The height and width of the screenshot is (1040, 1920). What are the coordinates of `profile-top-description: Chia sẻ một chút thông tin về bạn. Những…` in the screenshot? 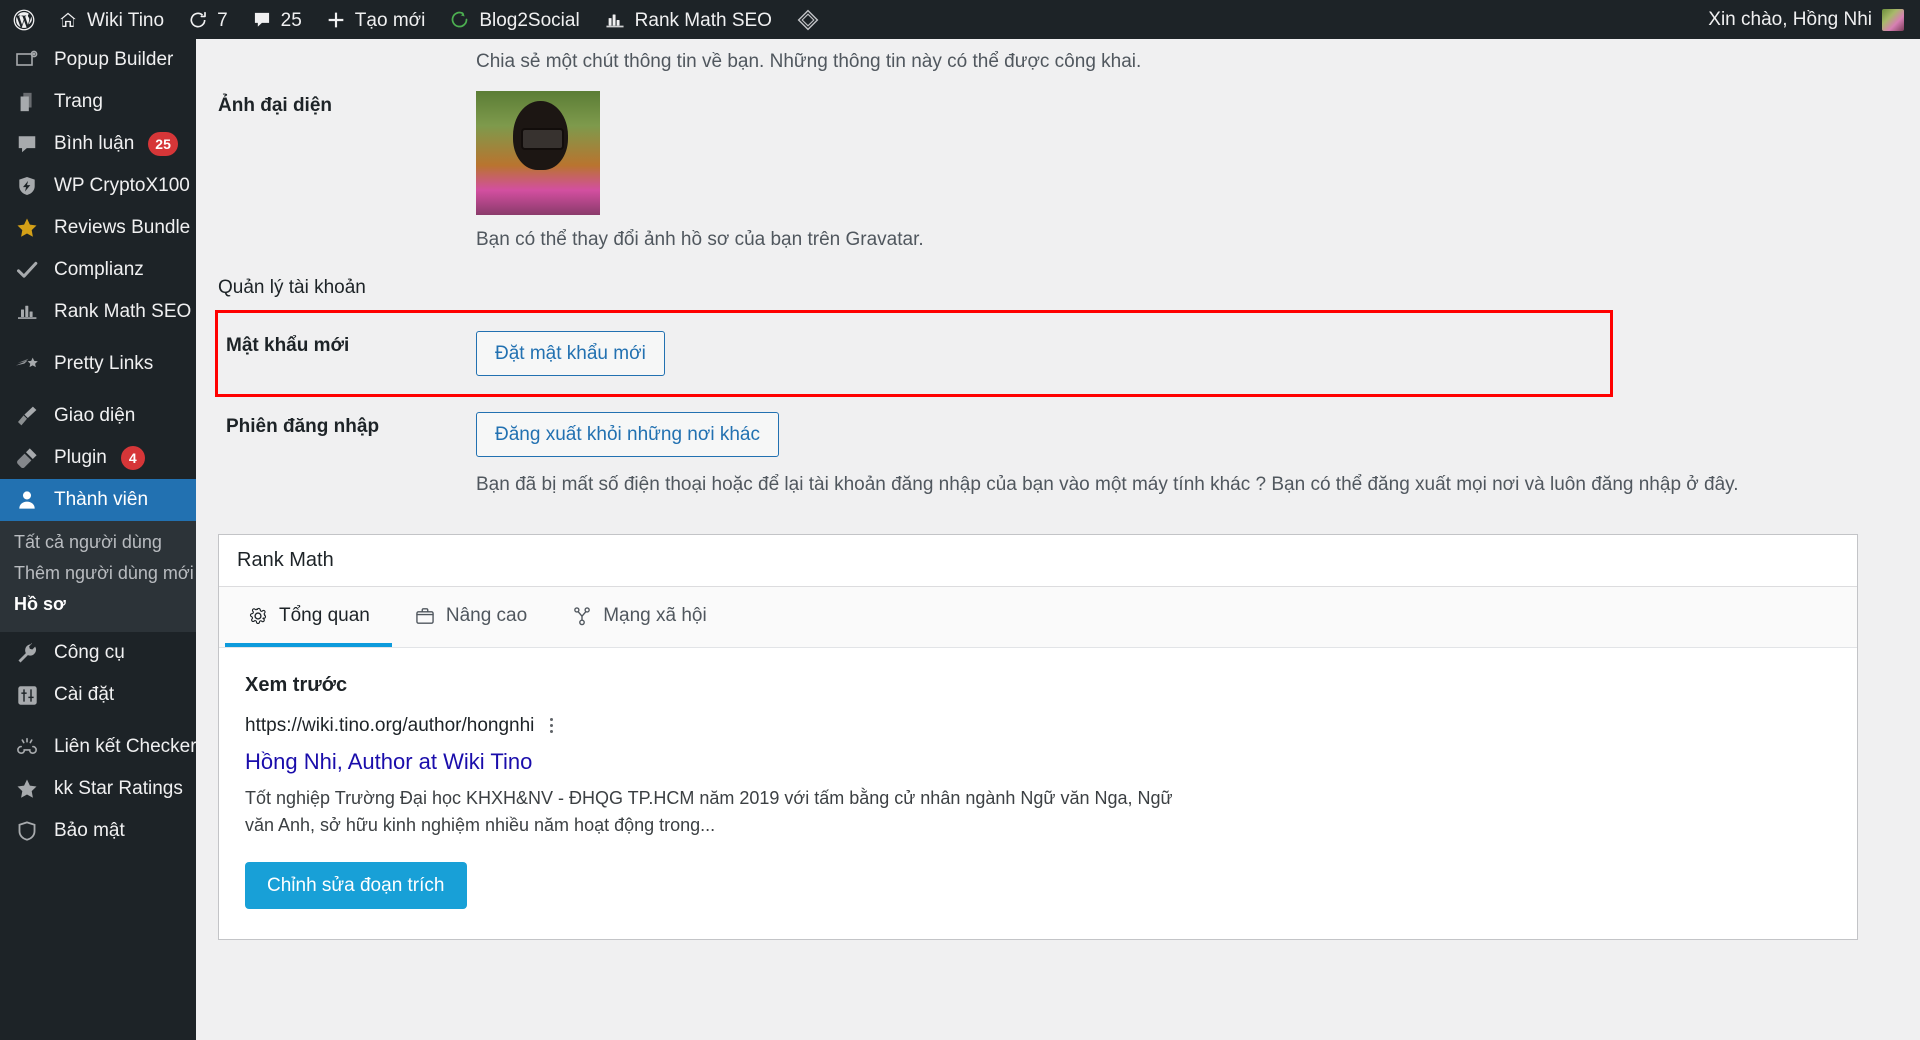 It's located at (809, 61).